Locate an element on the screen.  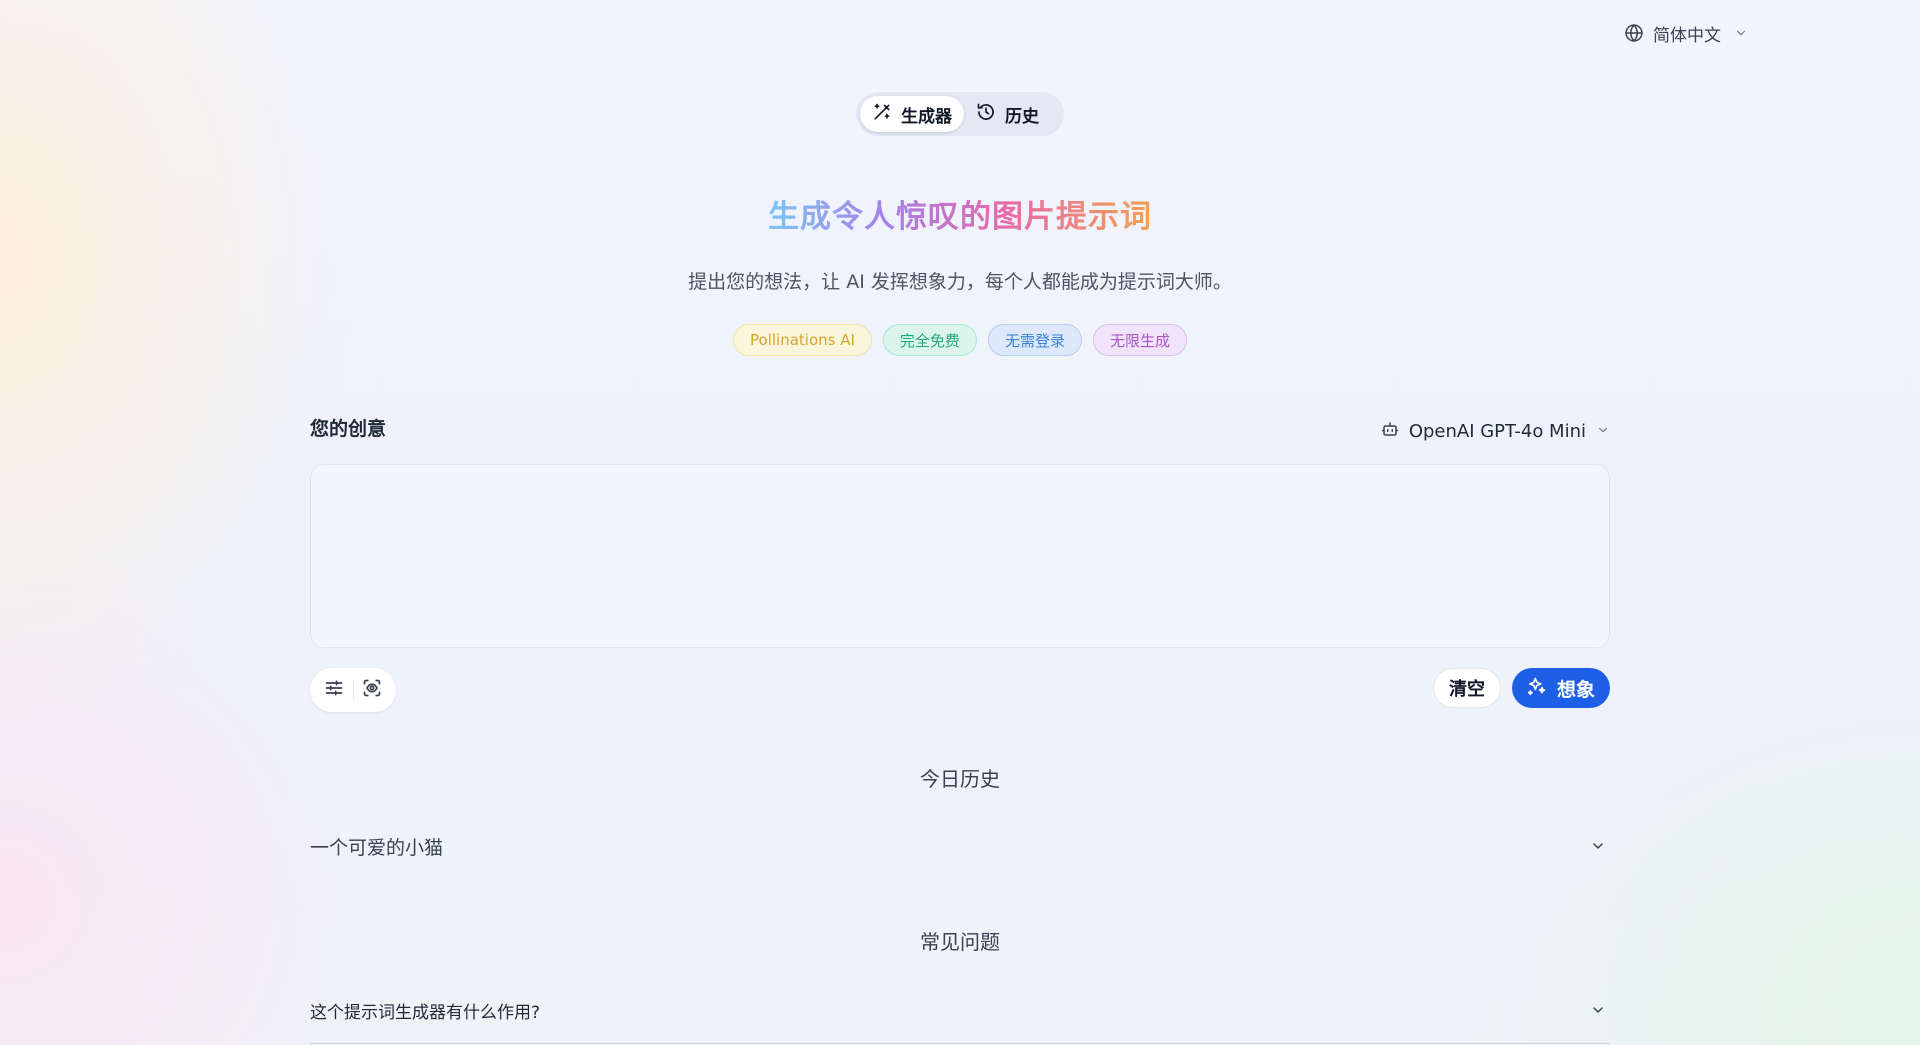
imagine-button-label: 想象 is located at coordinates (1575, 689).